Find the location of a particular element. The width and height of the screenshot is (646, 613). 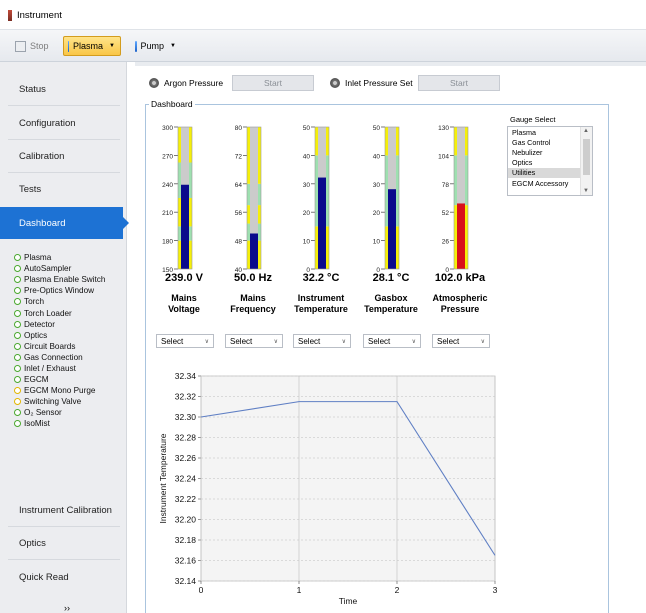

y-tick-label: 32.24 is located at coordinates (186, 479).